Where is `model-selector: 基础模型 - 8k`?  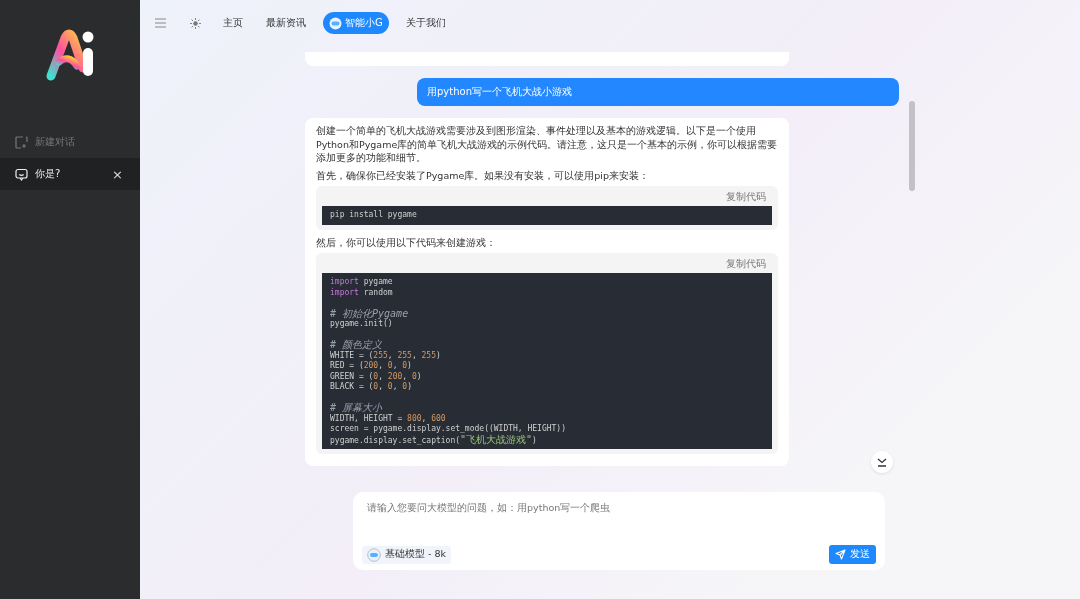
model-selector: 基础模型 - 8k is located at coordinates (406, 554).